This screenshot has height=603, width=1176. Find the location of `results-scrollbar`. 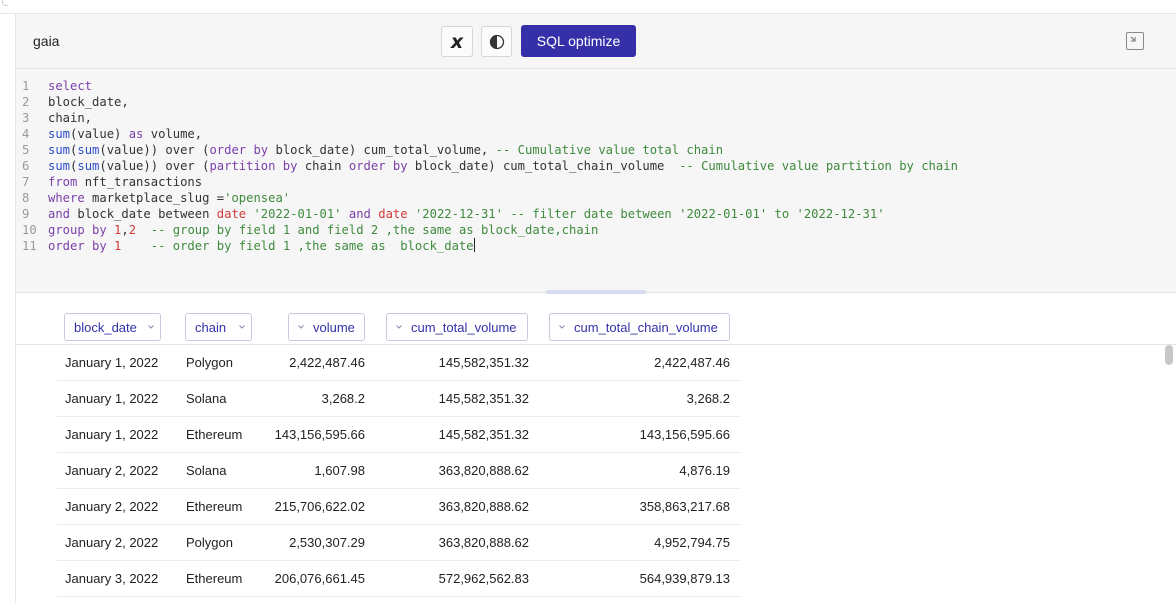

results-scrollbar is located at coordinates (1169, 355).